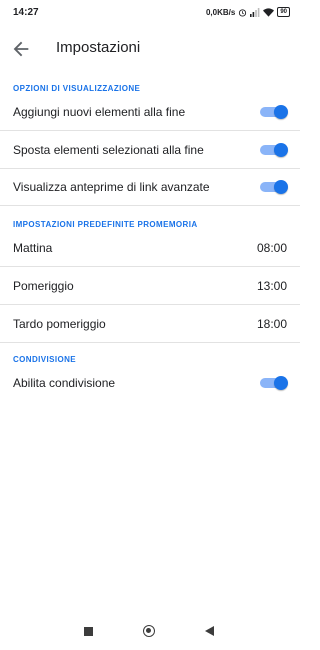 This screenshot has width=320, height=650. Describe the element at coordinates (271, 286) in the screenshot. I see `reminder-time: 13:00` at that location.